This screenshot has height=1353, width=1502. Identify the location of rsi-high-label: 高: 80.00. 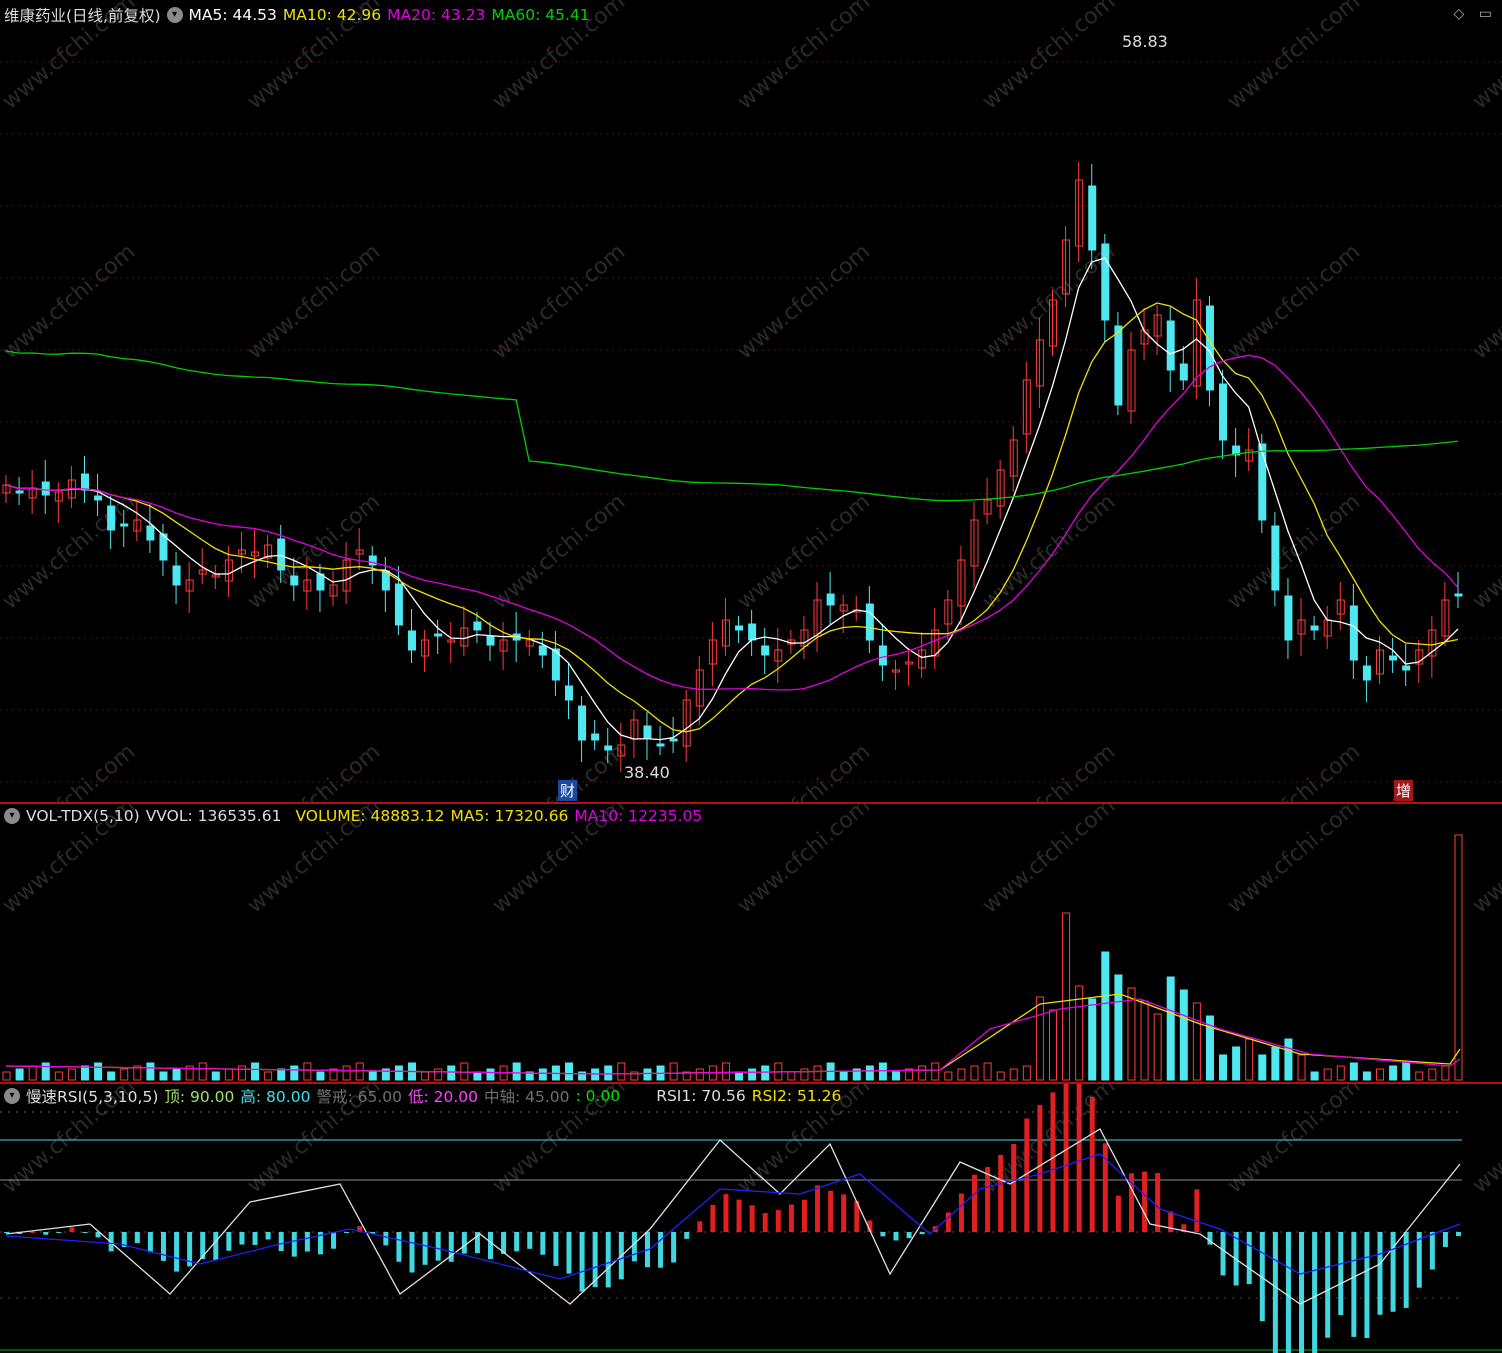
(275, 1097).